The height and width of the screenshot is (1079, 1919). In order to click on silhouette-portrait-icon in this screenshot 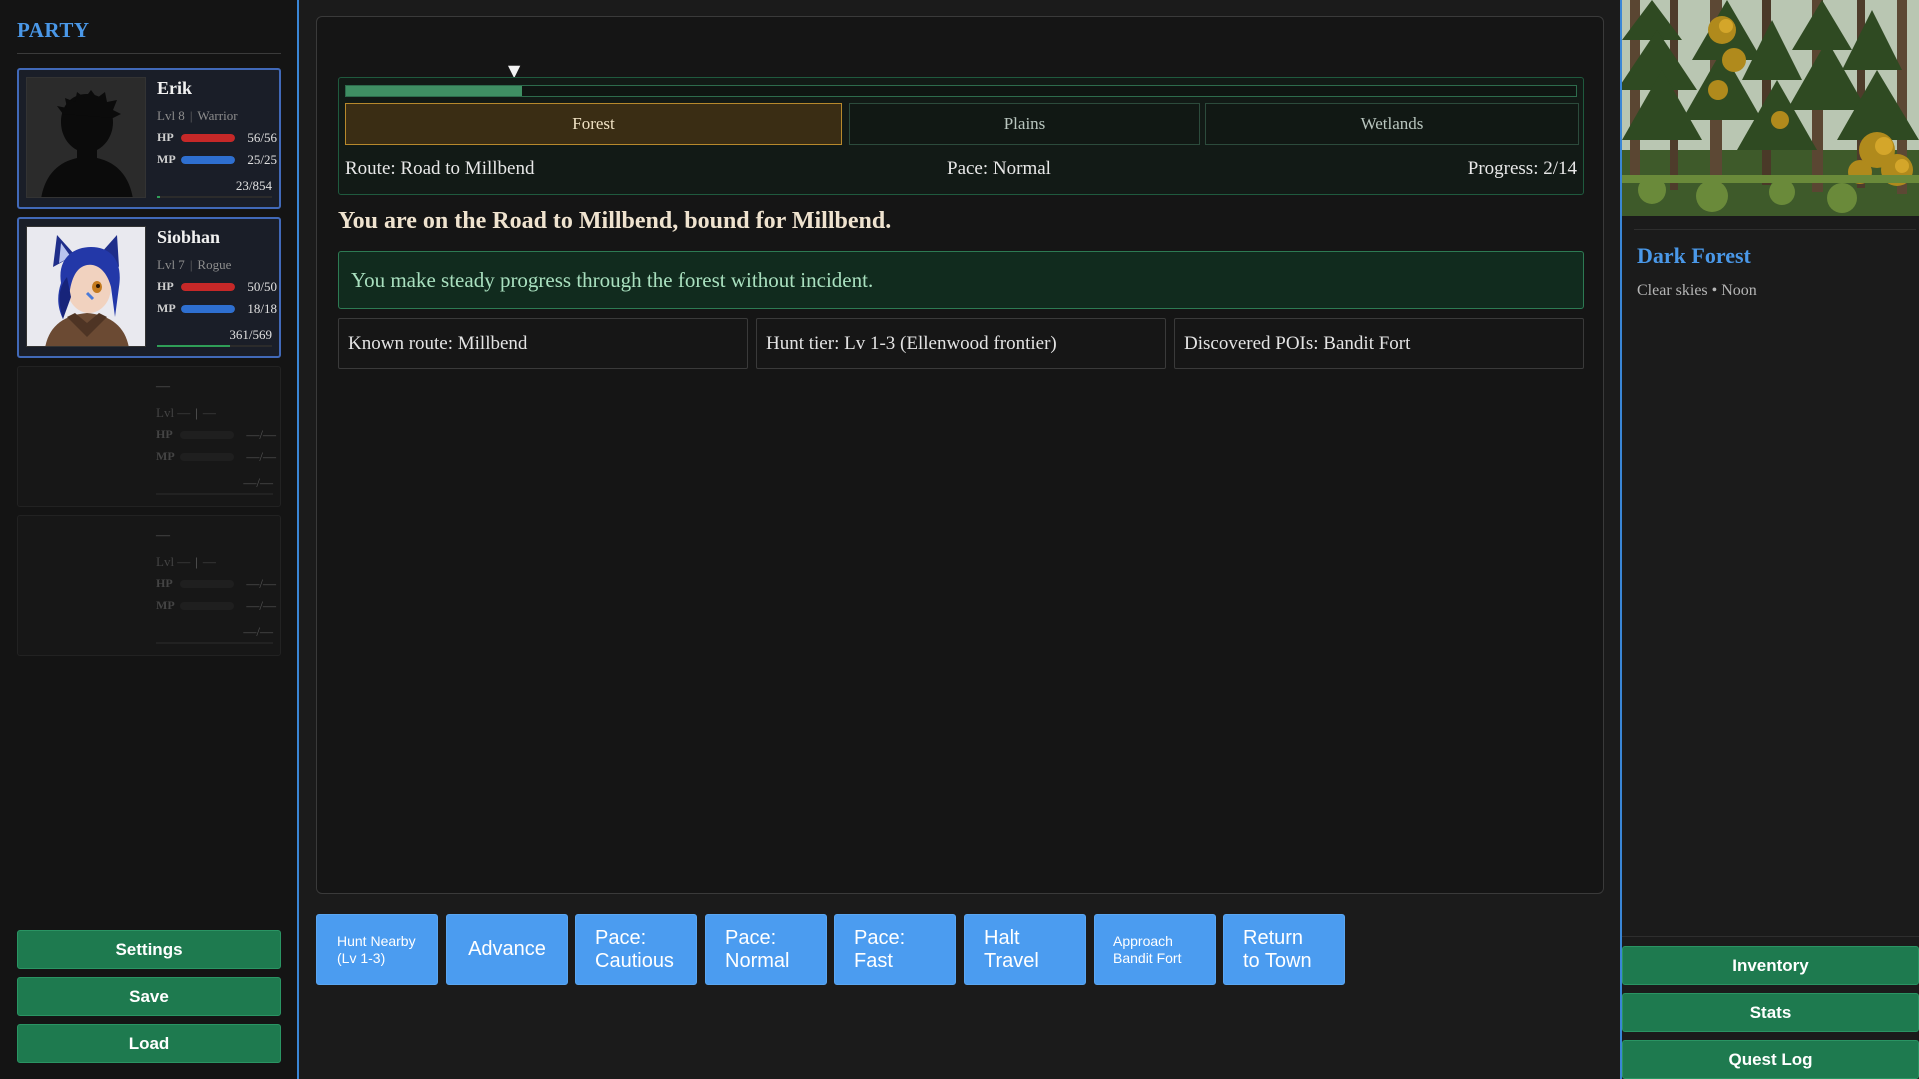, I will do `click(86, 137)`.